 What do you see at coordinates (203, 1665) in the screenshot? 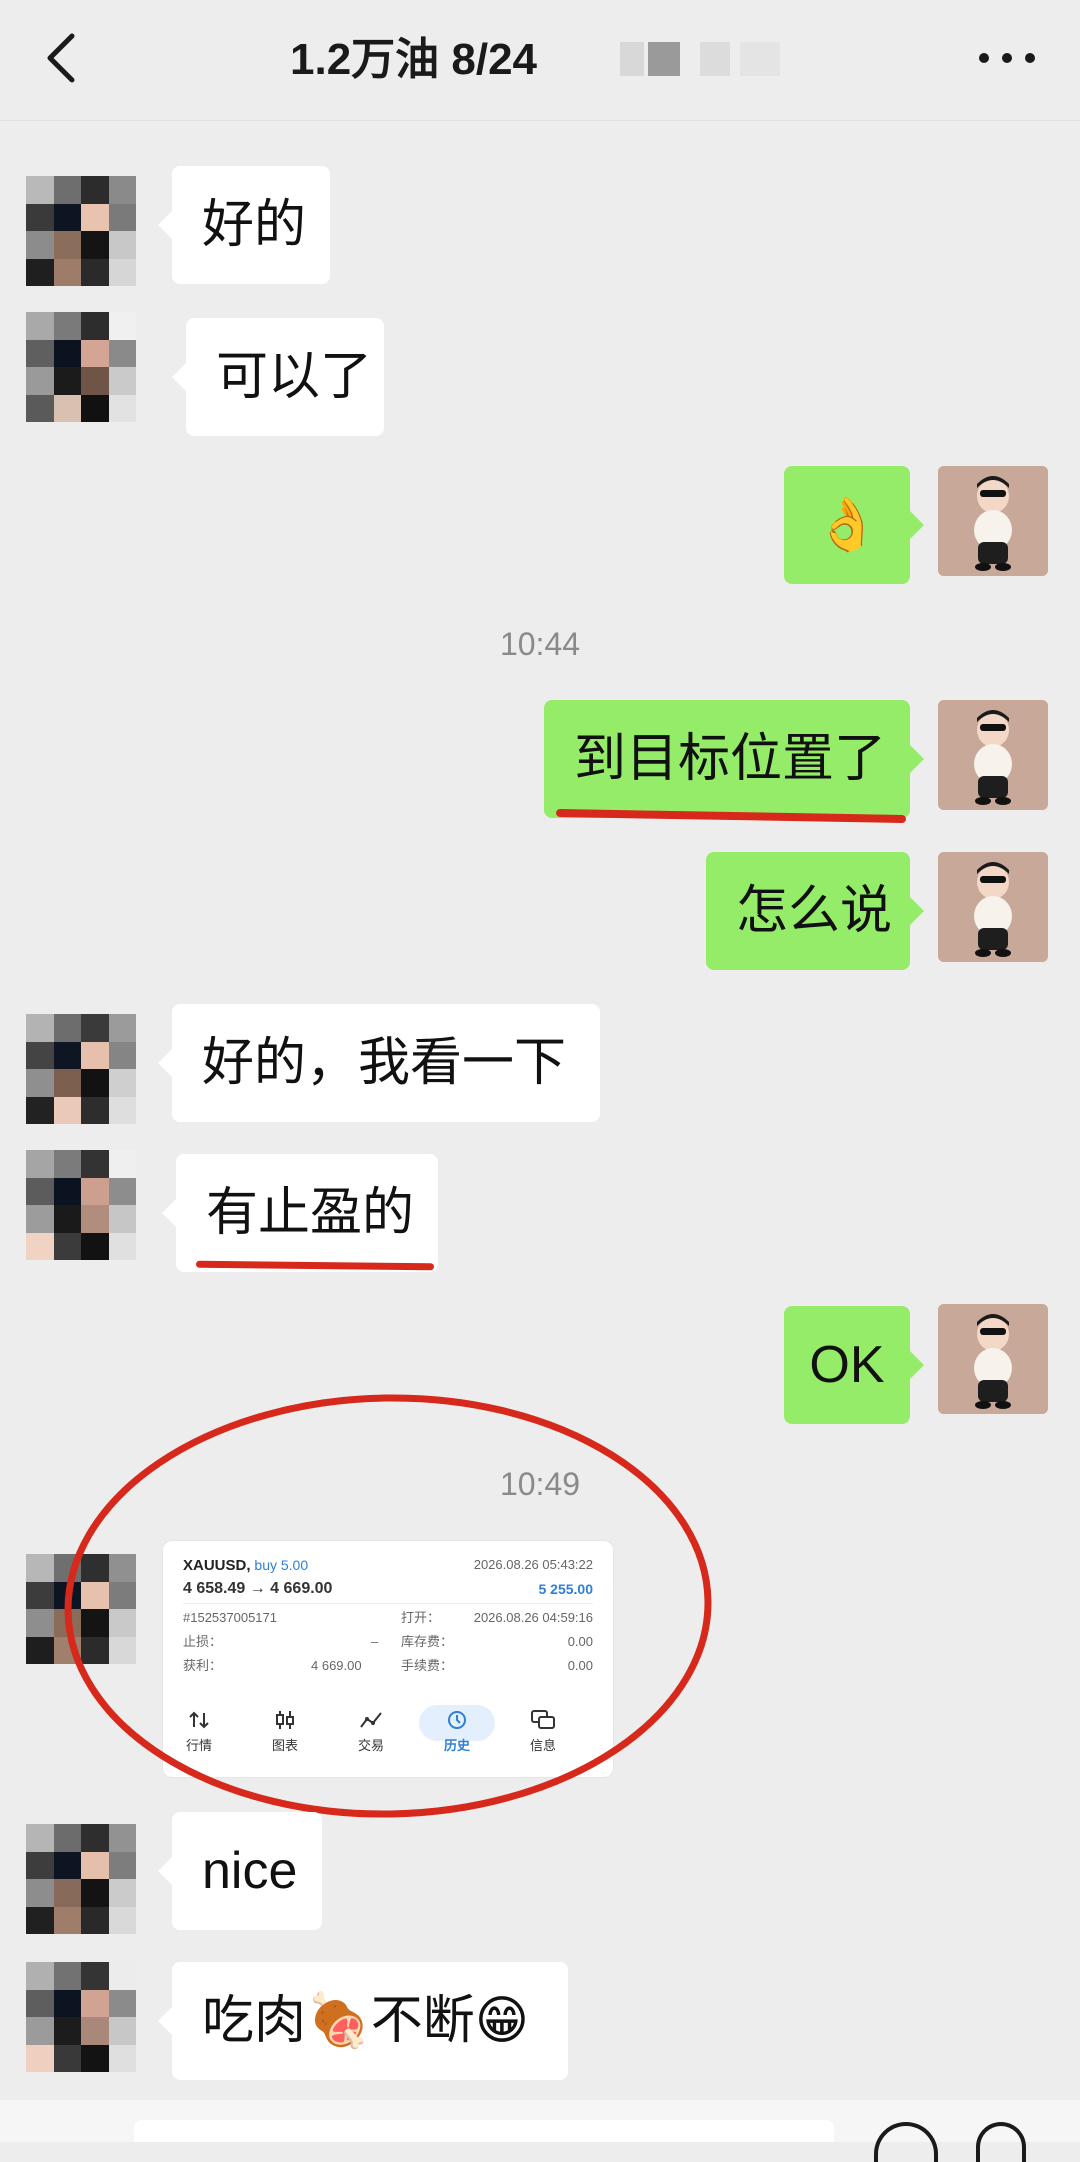
I see `tp-label: 获利：` at bounding box center [203, 1665].